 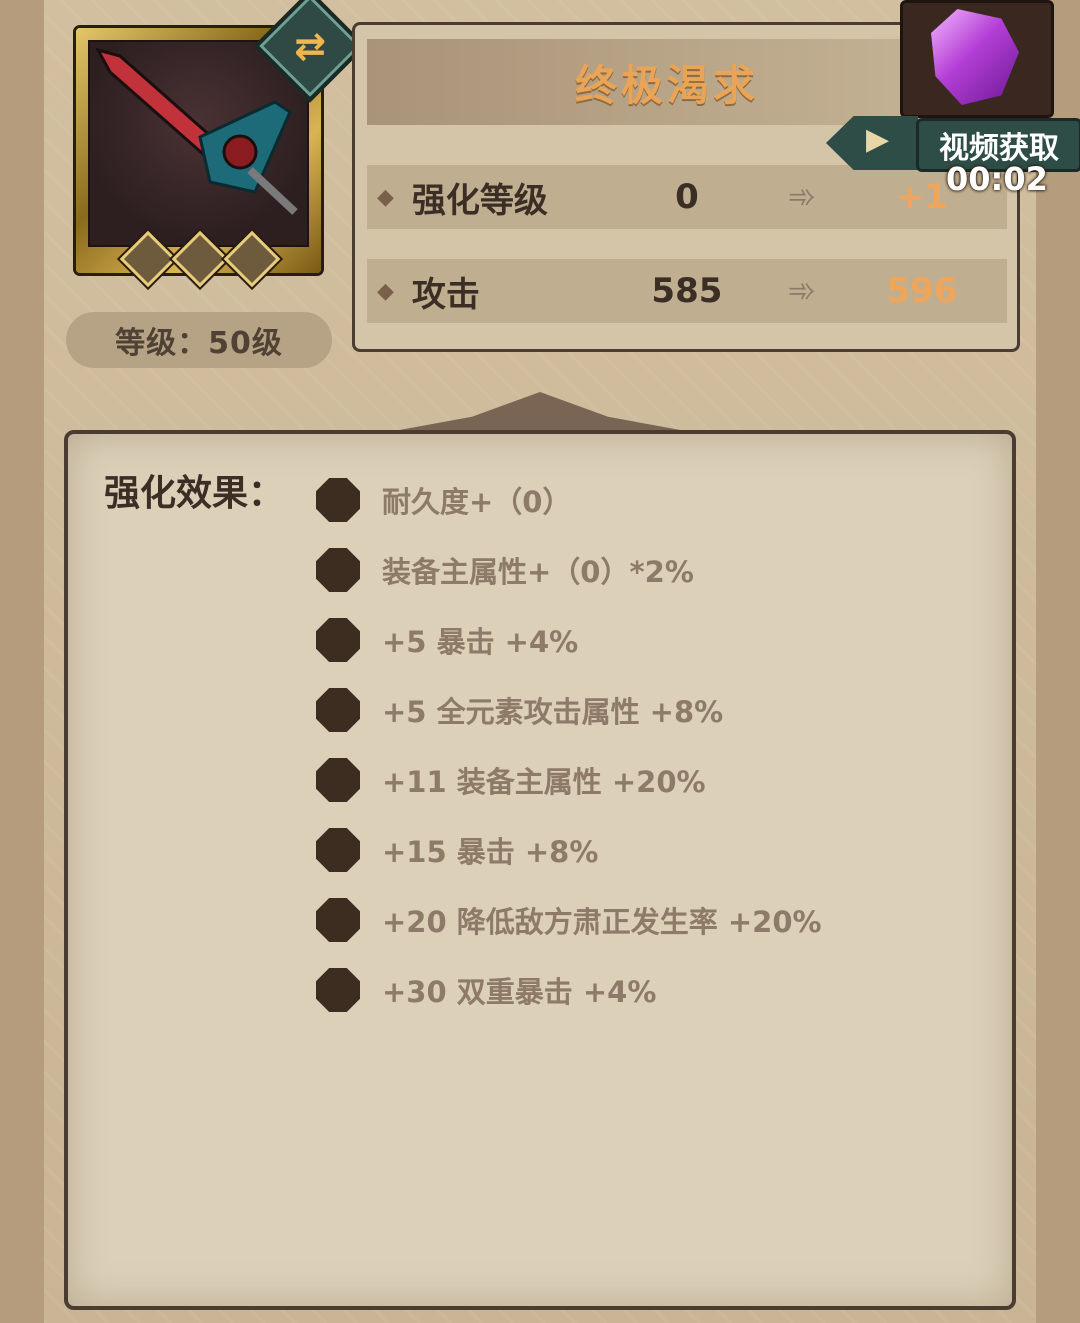 What do you see at coordinates (486, 990) in the screenshot?
I see `effect-item: +30 双重暴击 +4%` at bounding box center [486, 990].